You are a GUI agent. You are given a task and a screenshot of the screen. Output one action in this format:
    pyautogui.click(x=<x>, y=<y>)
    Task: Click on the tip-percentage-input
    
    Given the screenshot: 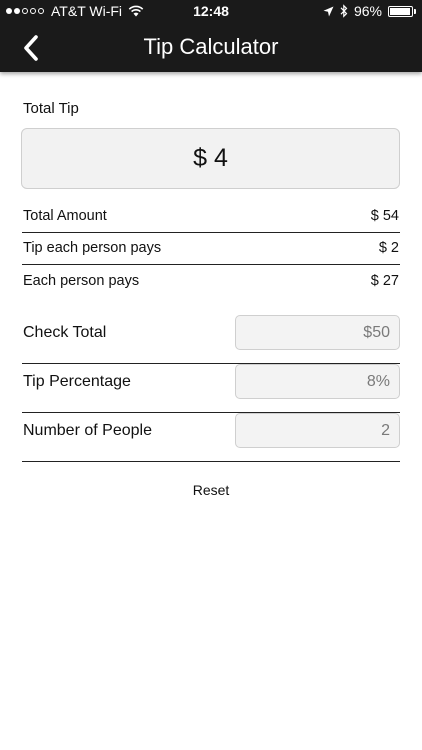 What is the action you would take?
    pyautogui.click(x=317, y=381)
    